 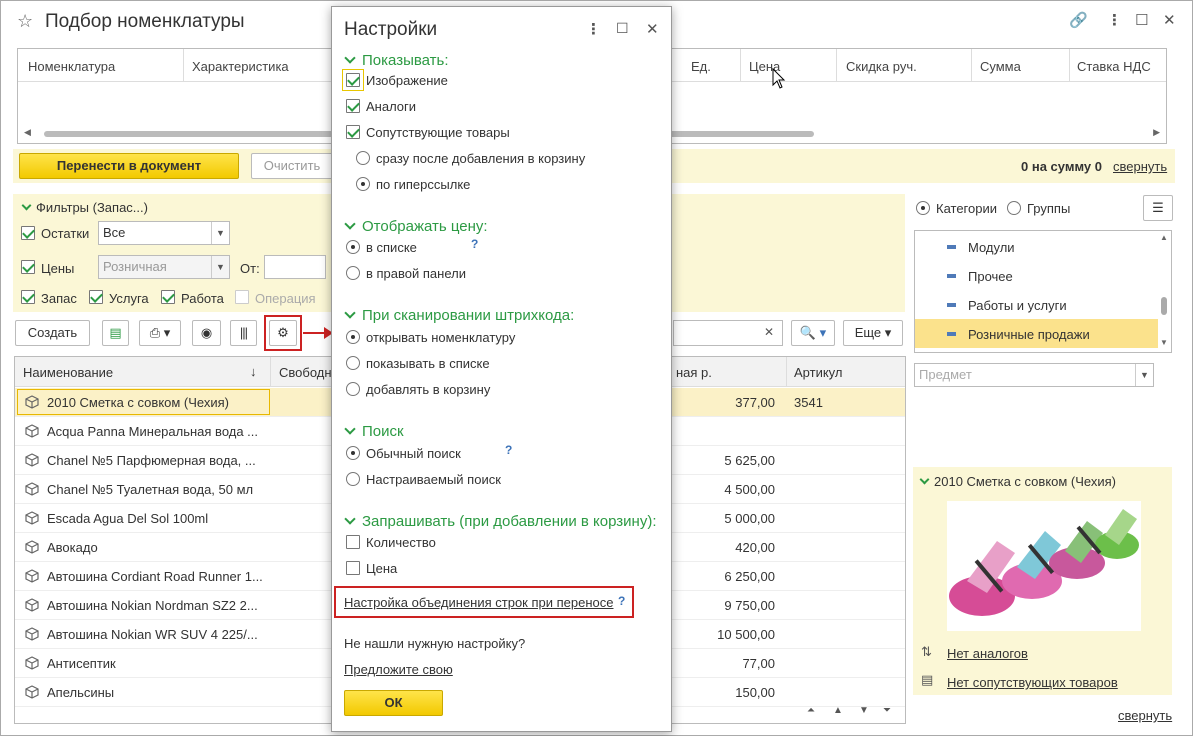 I want to click on show-section-header: Показывать:, so click(x=396, y=60).